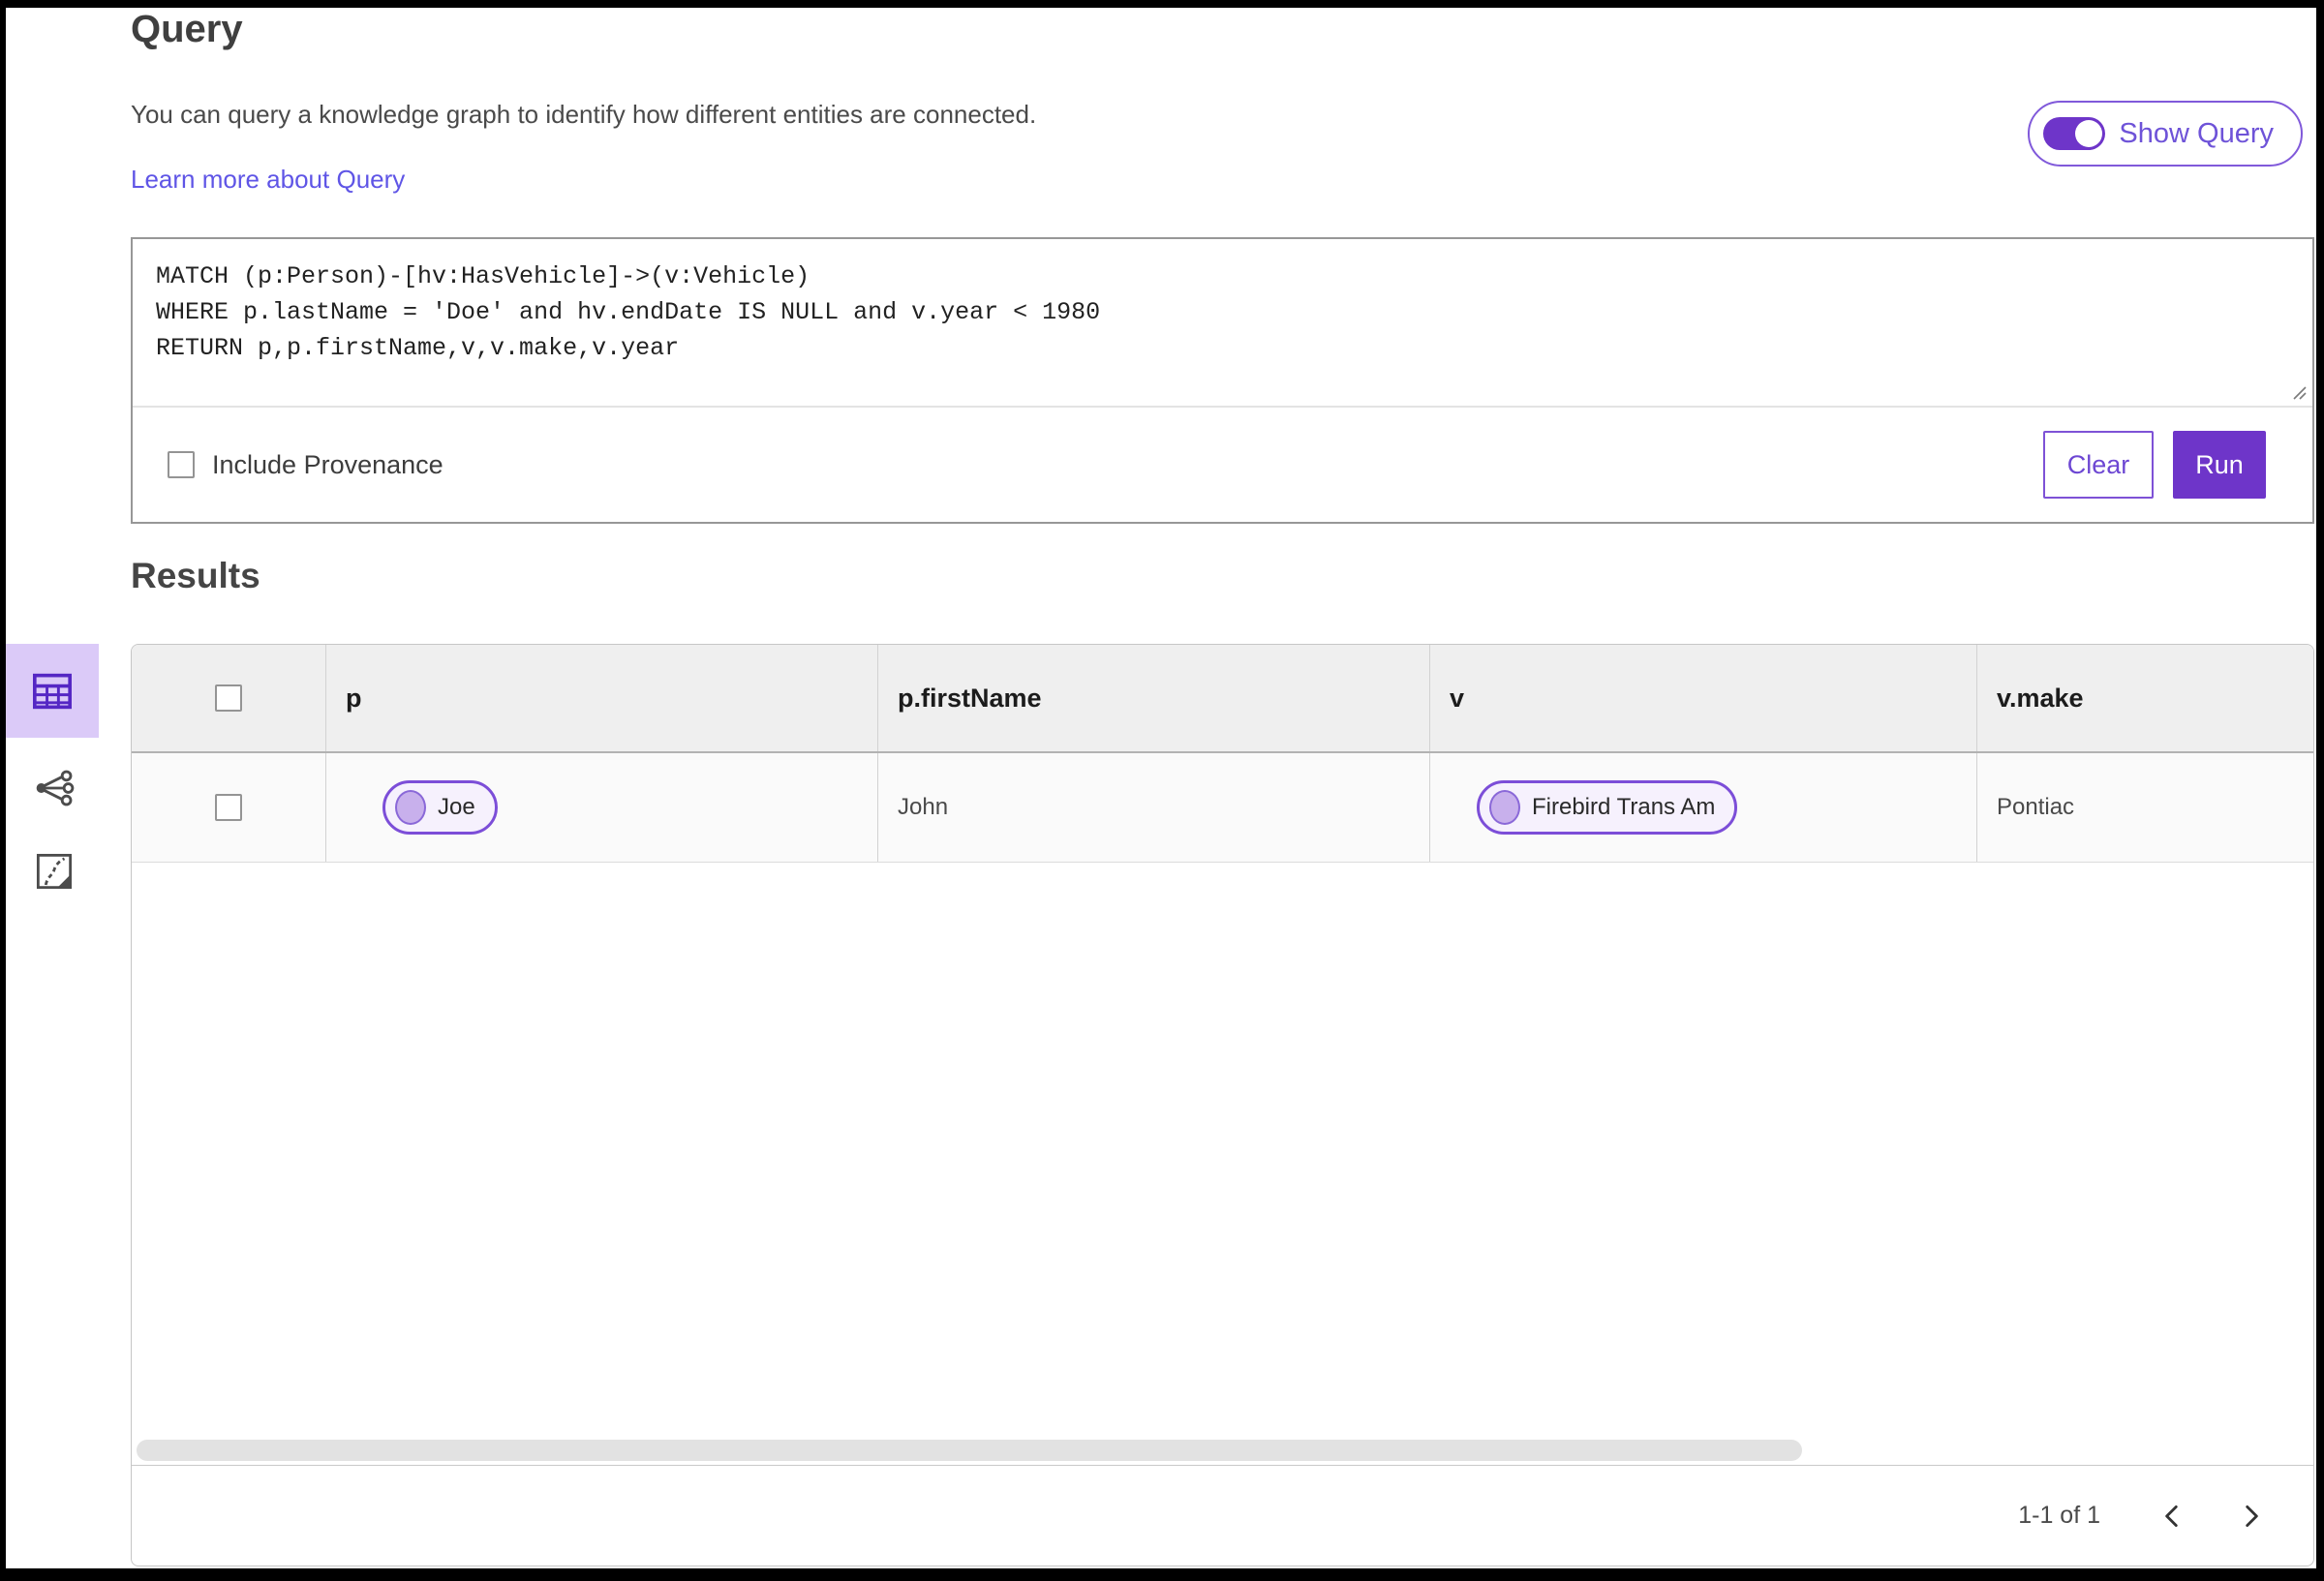 Image resolution: width=2324 pixels, height=1581 pixels. I want to click on person-entity-pill: Joe, so click(440, 807).